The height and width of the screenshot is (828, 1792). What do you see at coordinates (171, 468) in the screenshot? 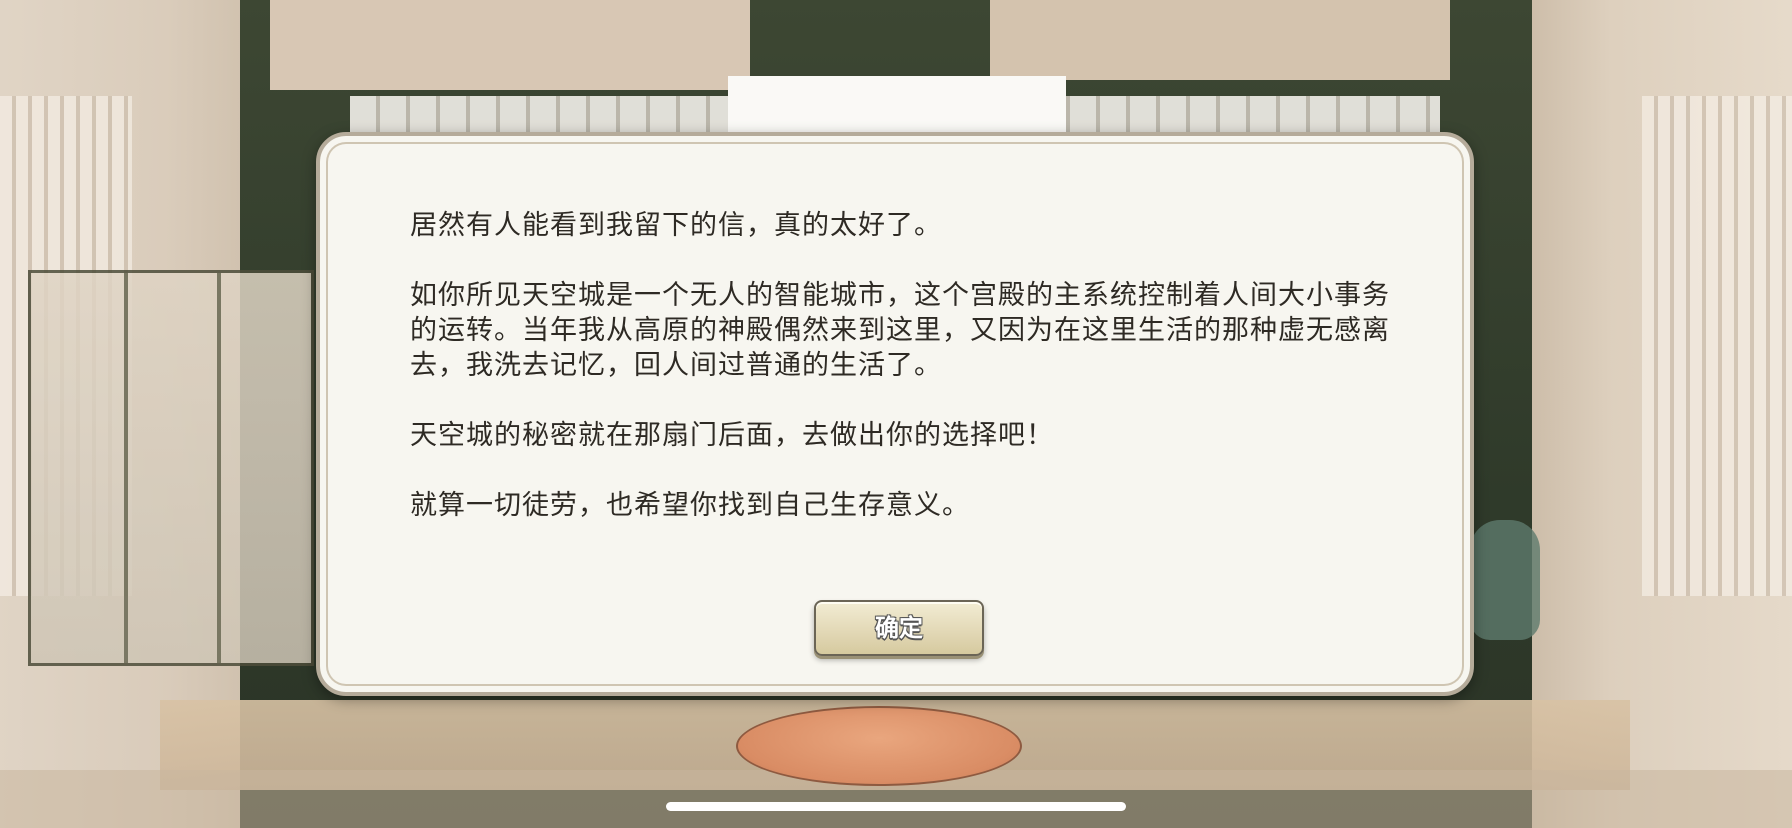
I see `background-folding-screen` at bounding box center [171, 468].